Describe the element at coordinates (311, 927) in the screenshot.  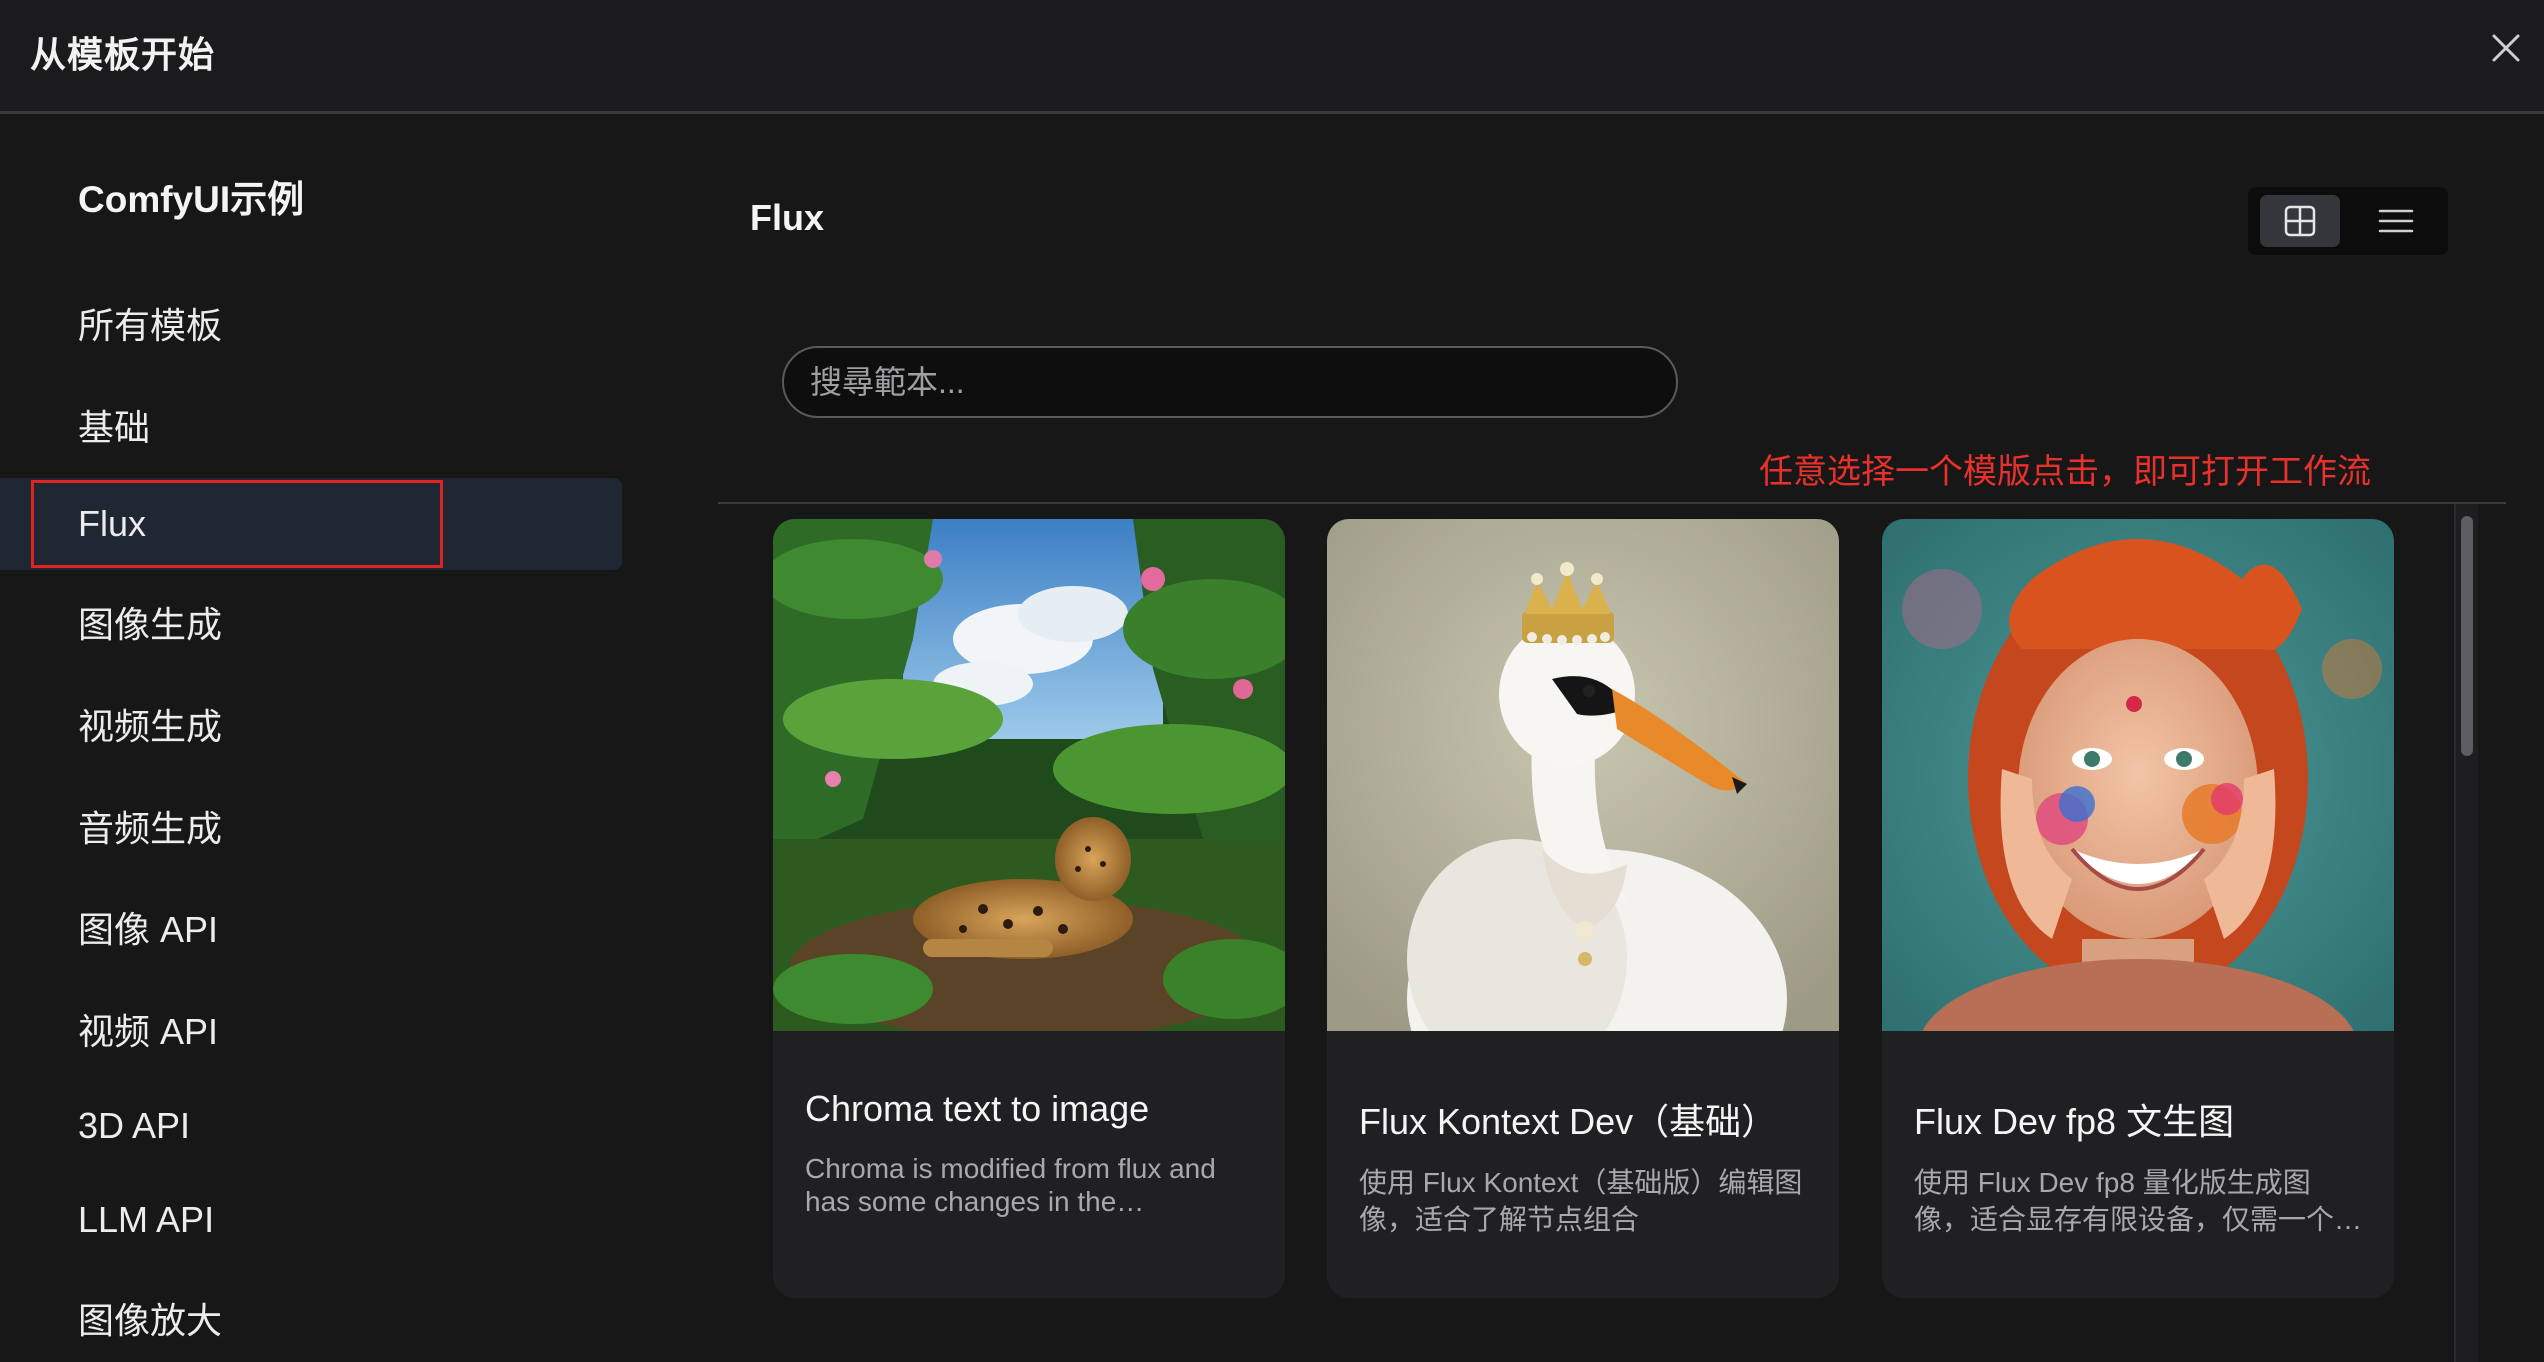
I see `sidebar-item-image-api: 图像 API` at that location.